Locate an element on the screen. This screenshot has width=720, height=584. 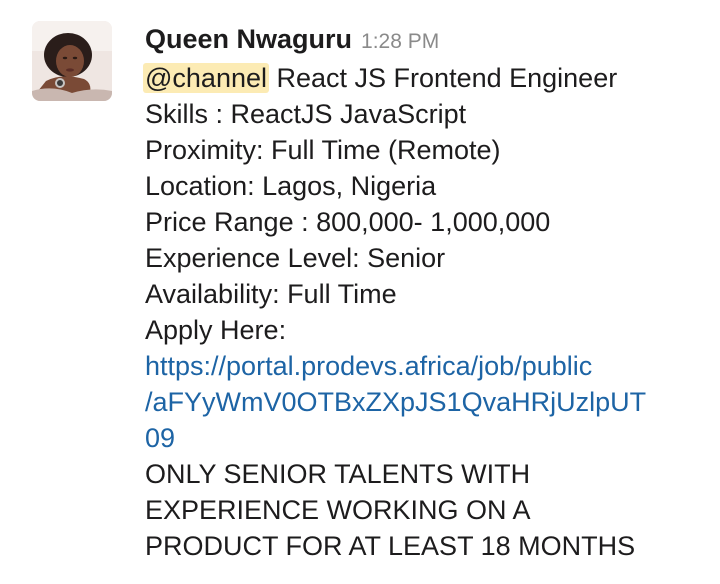
avatar is located at coordinates (72, 61).